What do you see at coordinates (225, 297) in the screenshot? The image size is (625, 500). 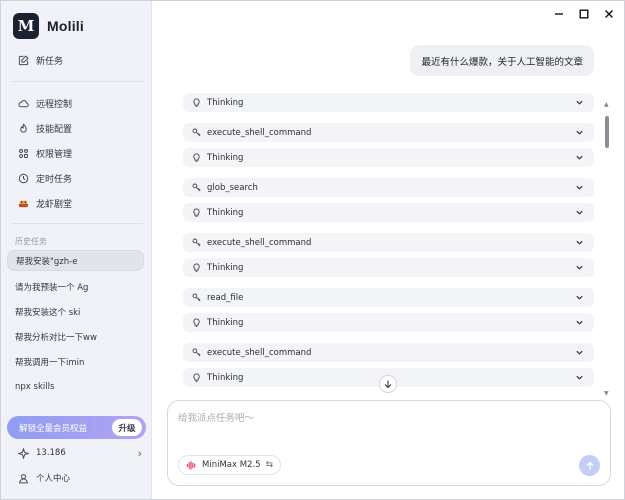 I see `tool-step-label: read_file` at bounding box center [225, 297].